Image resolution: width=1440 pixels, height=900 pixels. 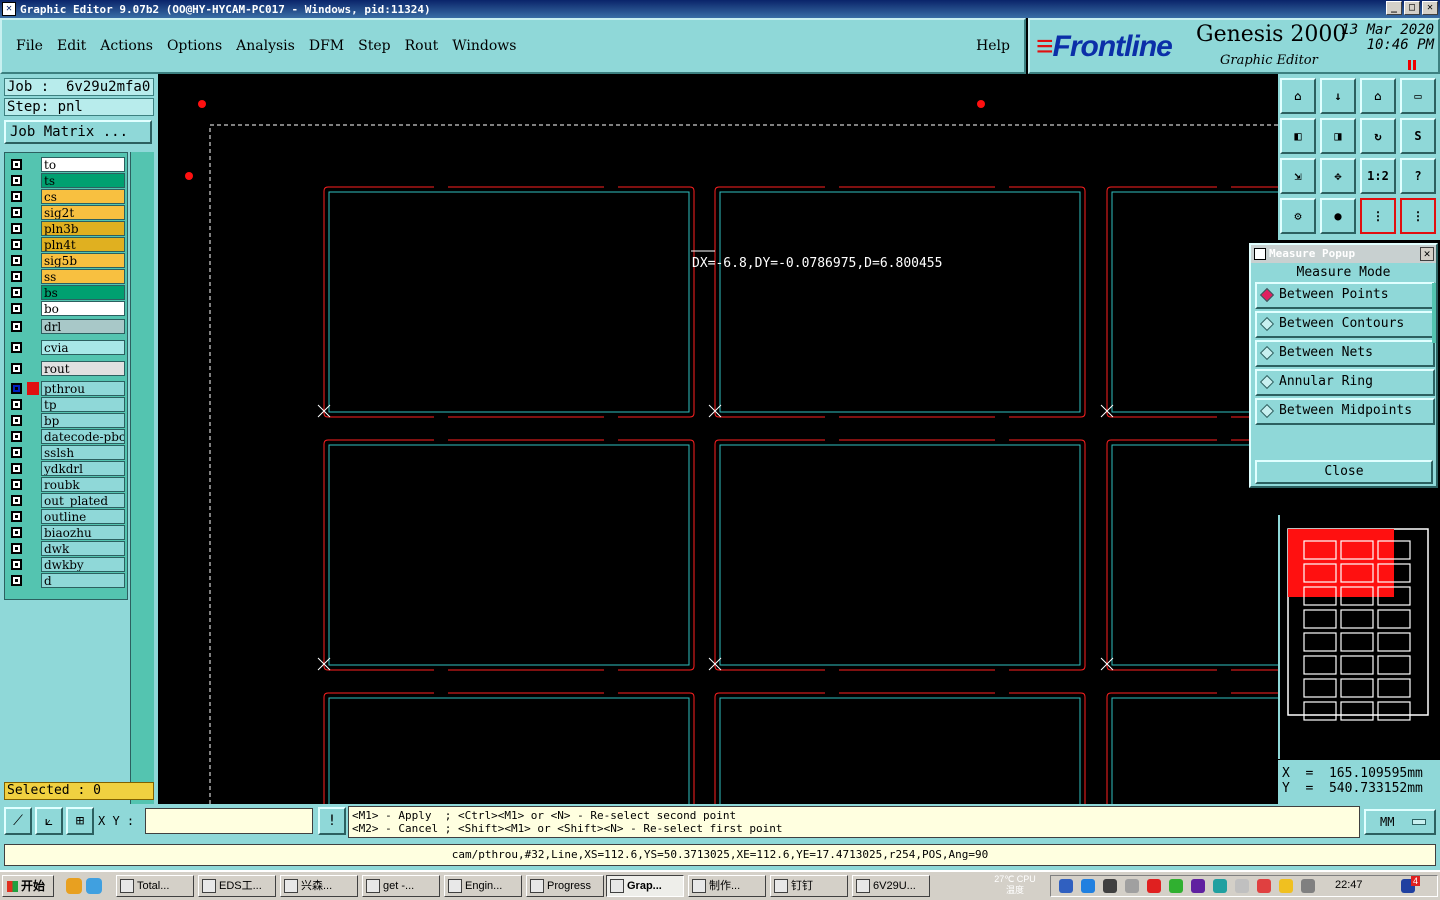 What do you see at coordinates (67, 228) in the screenshot?
I see `layer-row: pln3b` at bounding box center [67, 228].